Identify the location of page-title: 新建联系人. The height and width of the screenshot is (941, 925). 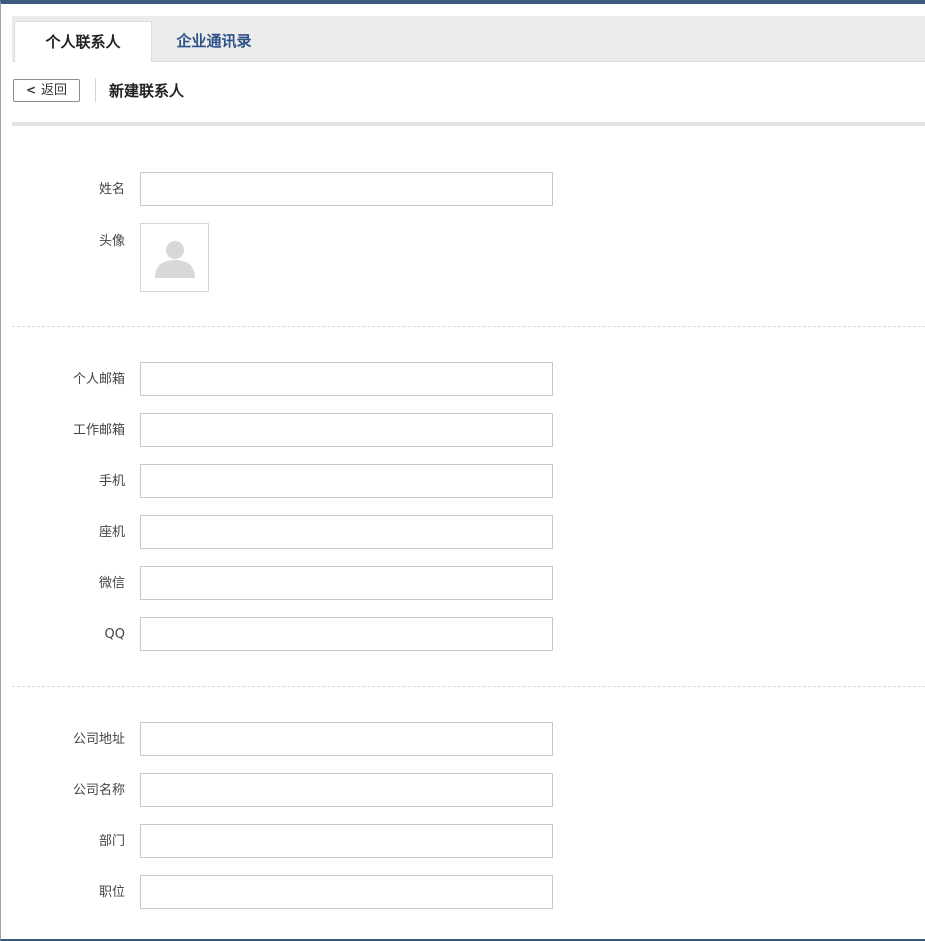
(147, 91).